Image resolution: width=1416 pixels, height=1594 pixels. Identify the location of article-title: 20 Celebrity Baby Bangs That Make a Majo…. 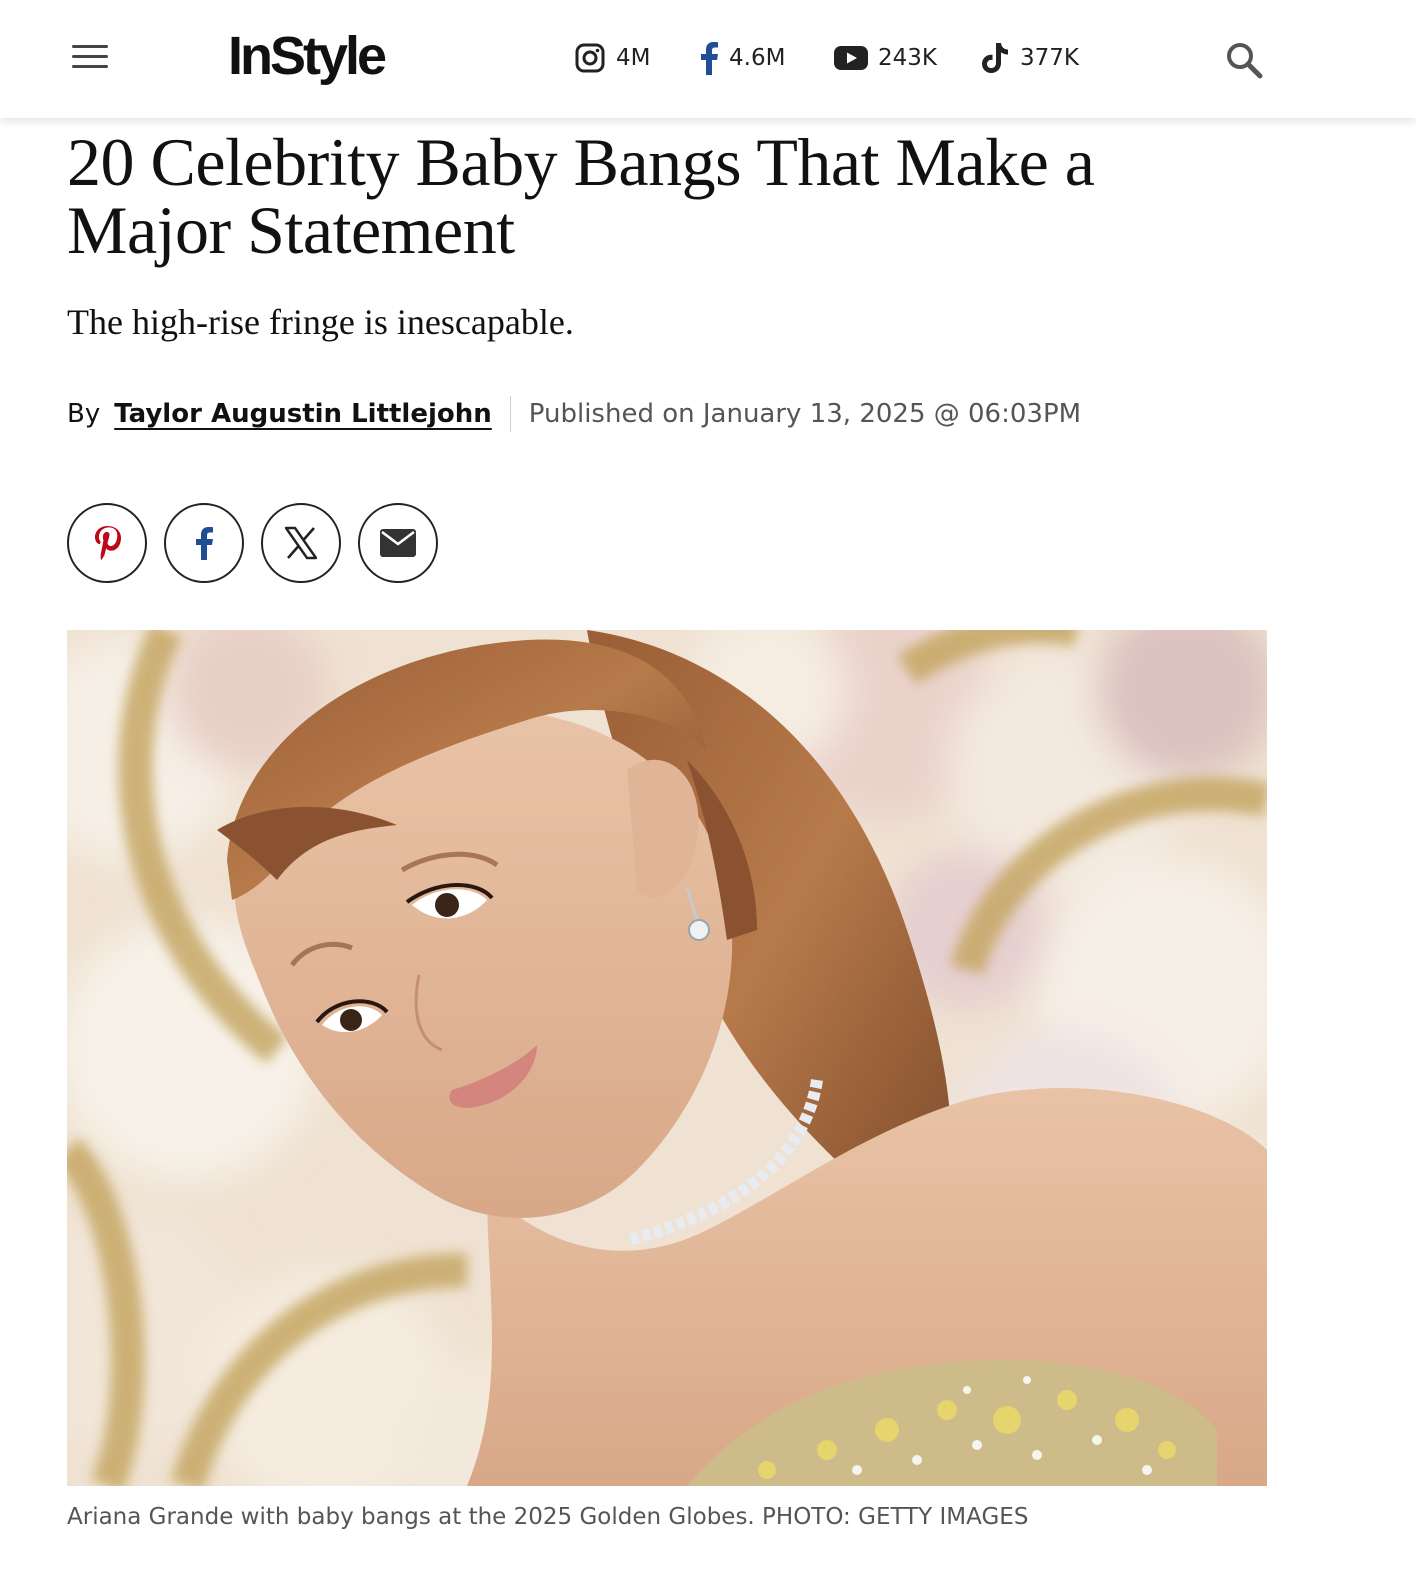
(581, 196).